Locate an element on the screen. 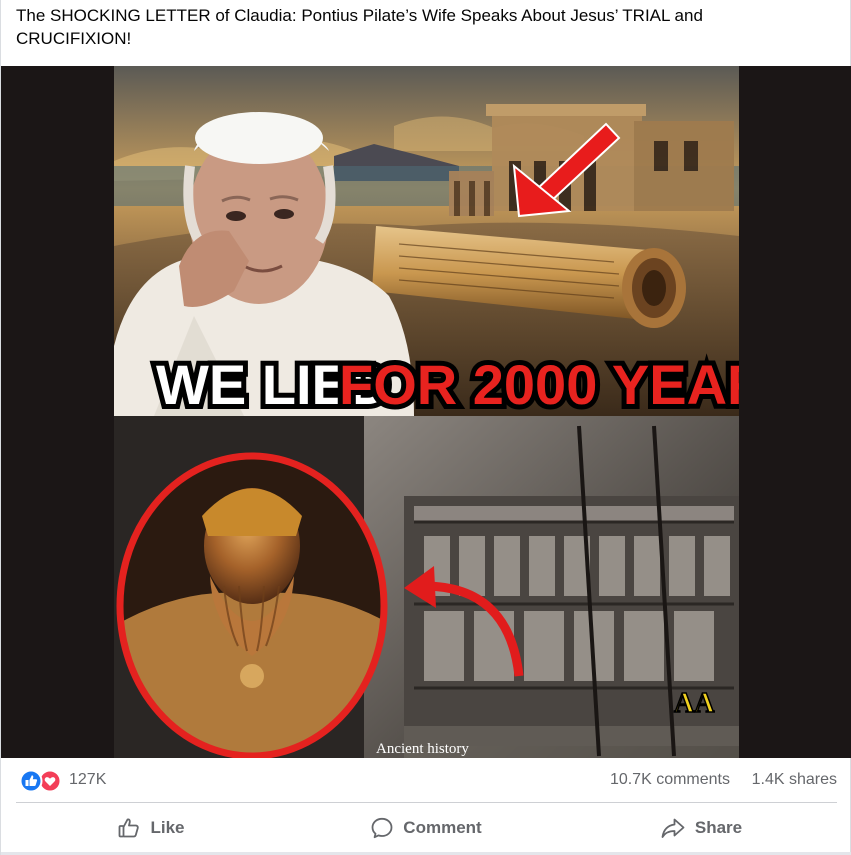  reaction-icons is located at coordinates (42, 781).